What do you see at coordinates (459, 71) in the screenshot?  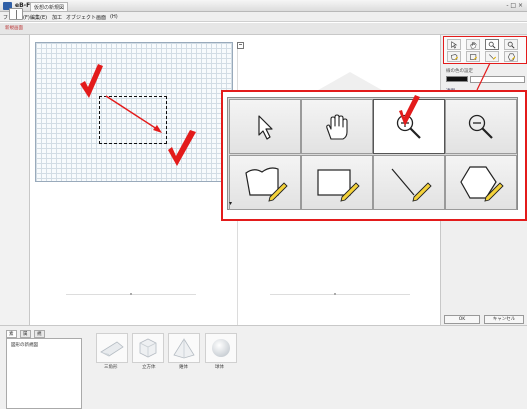 I see `line-color-label: 線の色の設定` at bounding box center [459, 71].